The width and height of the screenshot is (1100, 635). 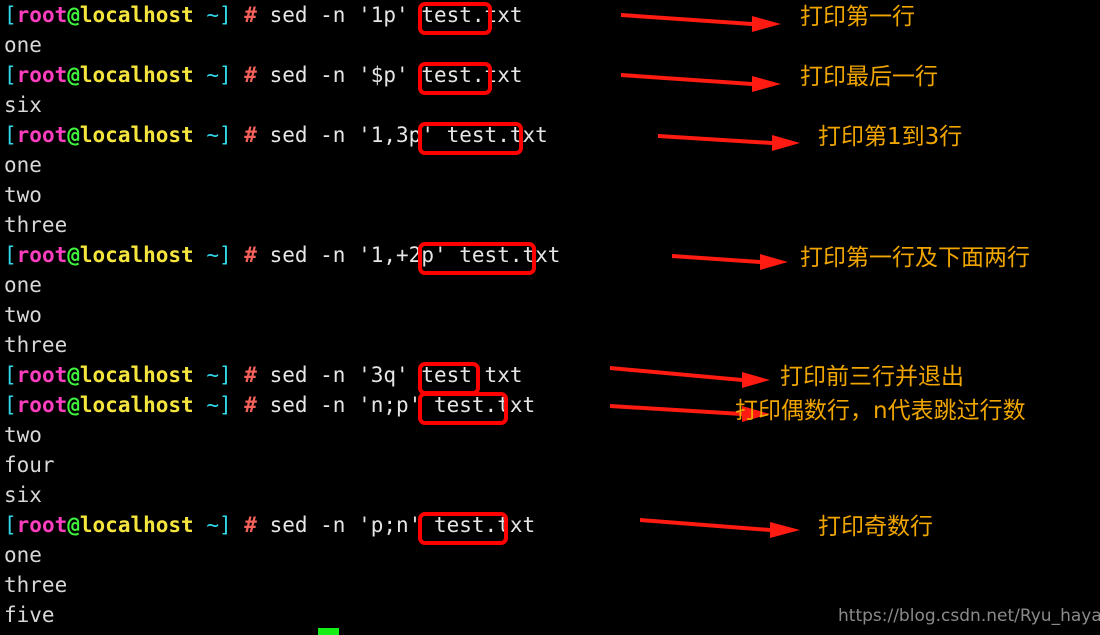 What do you see at coordinates (890, 137) in the screenshot?
I see `annotation-label-3: 打印第1到3行` at bounding box center [890, 137].